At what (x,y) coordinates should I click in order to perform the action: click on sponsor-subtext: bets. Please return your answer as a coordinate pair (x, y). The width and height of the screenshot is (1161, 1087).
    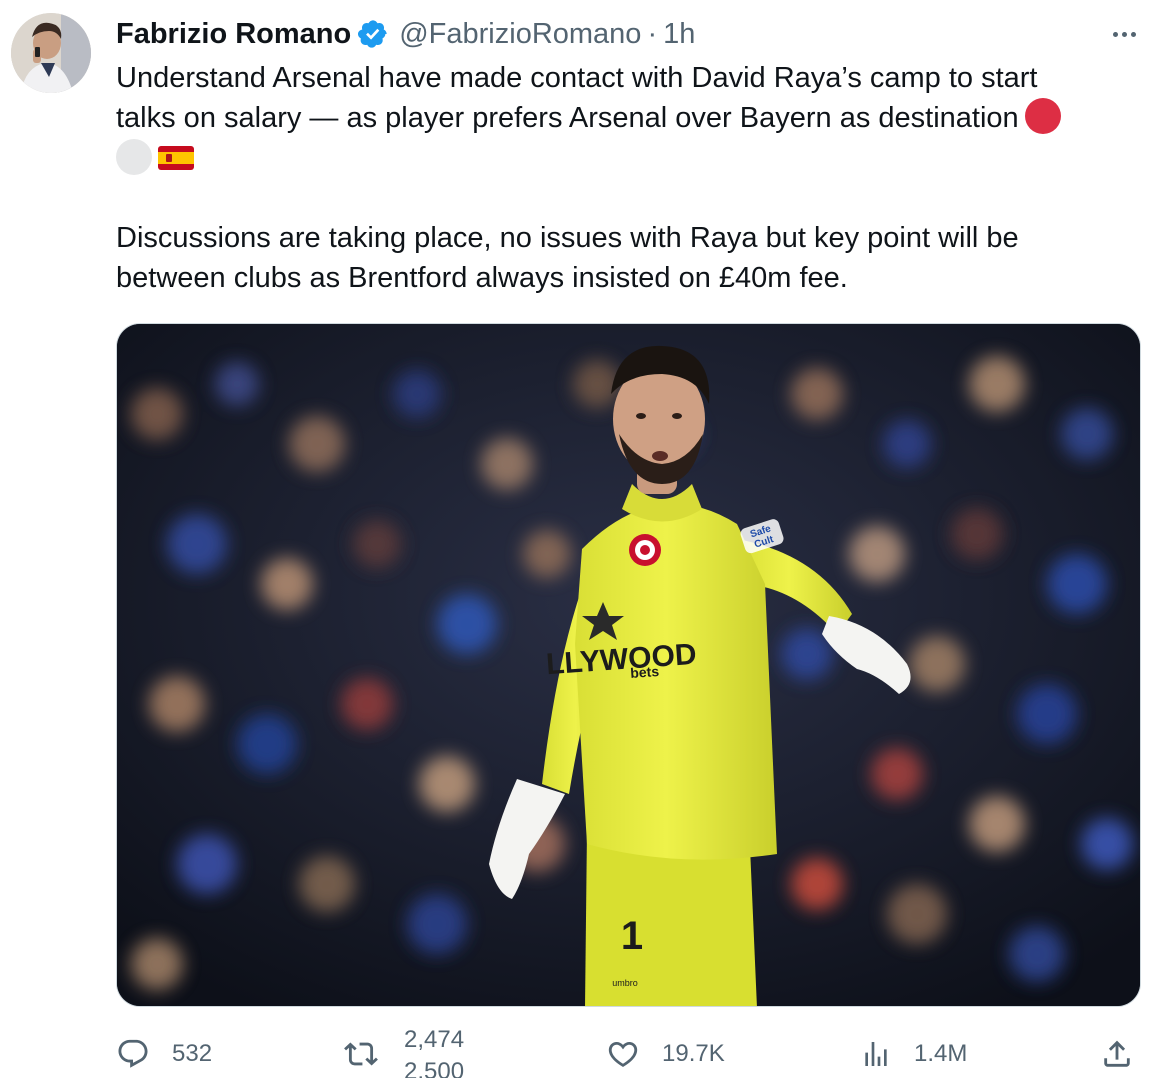
    Looking at the image, I should click on (645, 672).